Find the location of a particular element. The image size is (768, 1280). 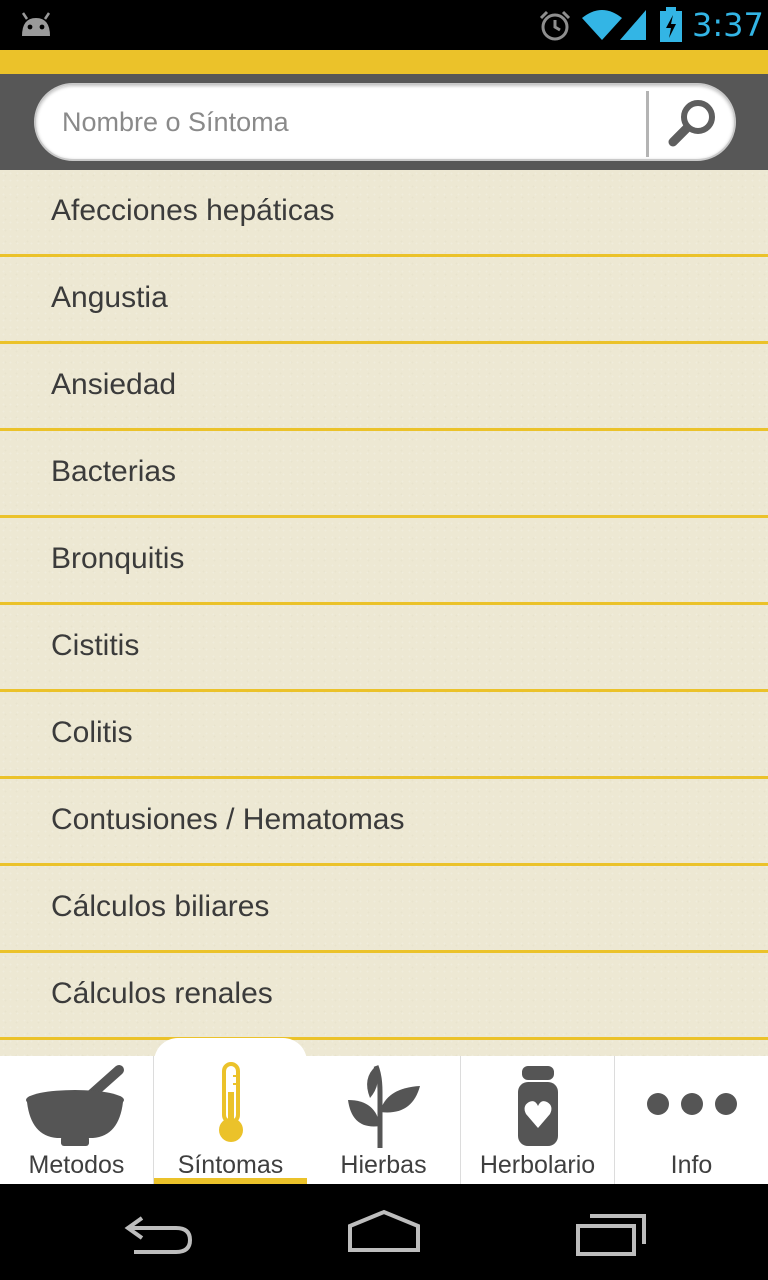

tab-info: Info is located at coordinates (691, 1120).